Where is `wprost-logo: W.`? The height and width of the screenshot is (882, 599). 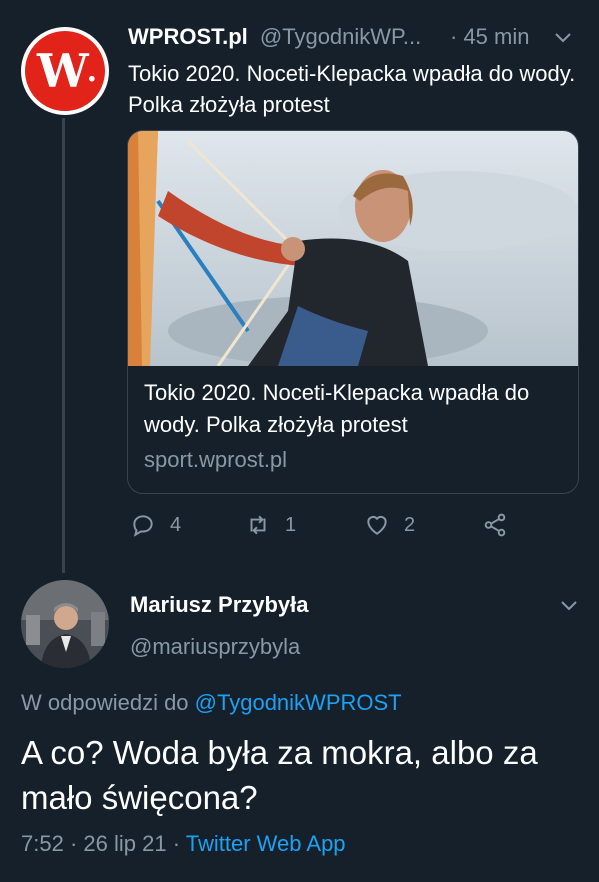 wprost-logo: W. is located at coordinates (65, 71).